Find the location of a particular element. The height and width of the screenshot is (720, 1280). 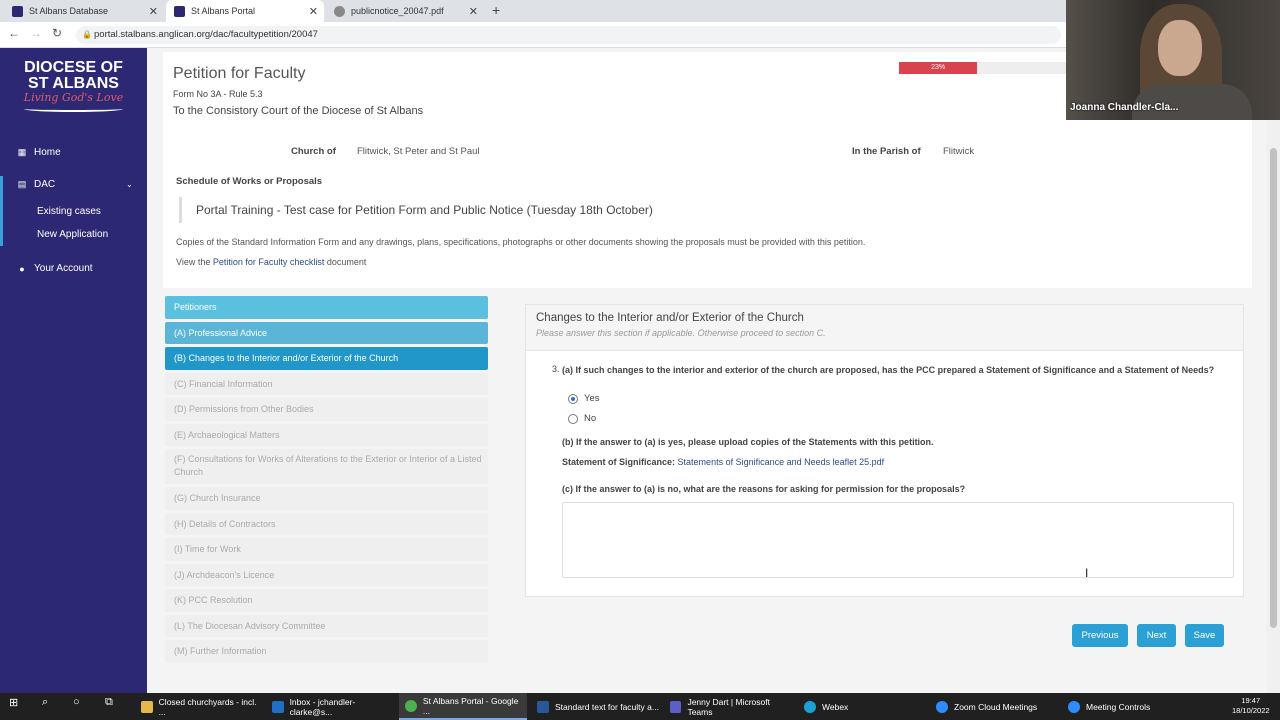

step-petitioners: Petitioners is located at coordinates (326, 307).